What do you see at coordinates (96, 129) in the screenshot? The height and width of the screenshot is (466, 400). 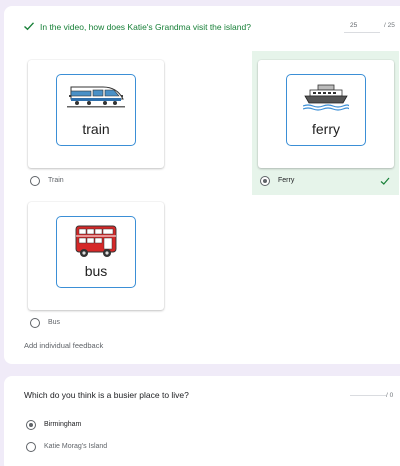 I see `symbol-word-train: train` at bounding box center [96, 129].